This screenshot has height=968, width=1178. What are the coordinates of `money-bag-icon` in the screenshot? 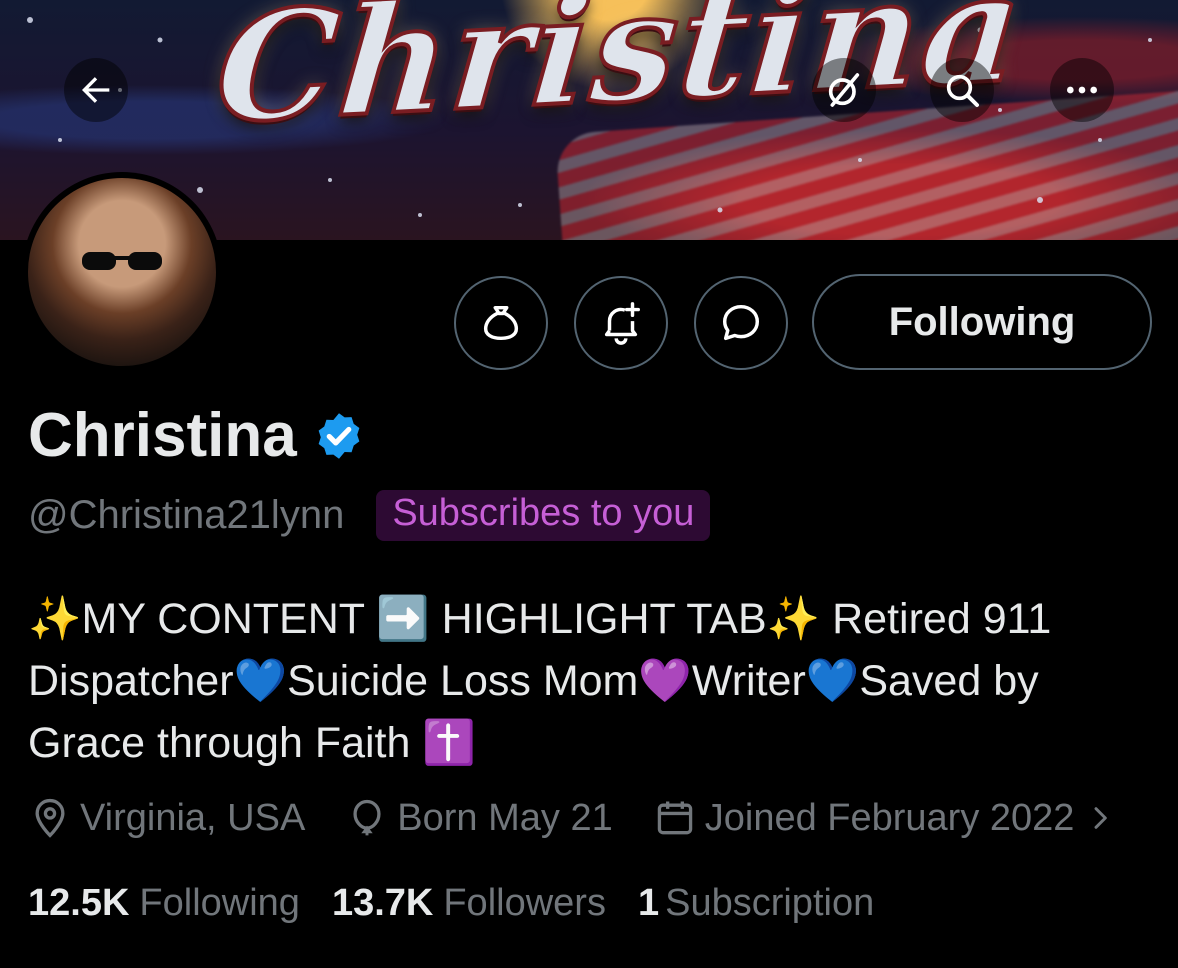 It's located at (501, 323).